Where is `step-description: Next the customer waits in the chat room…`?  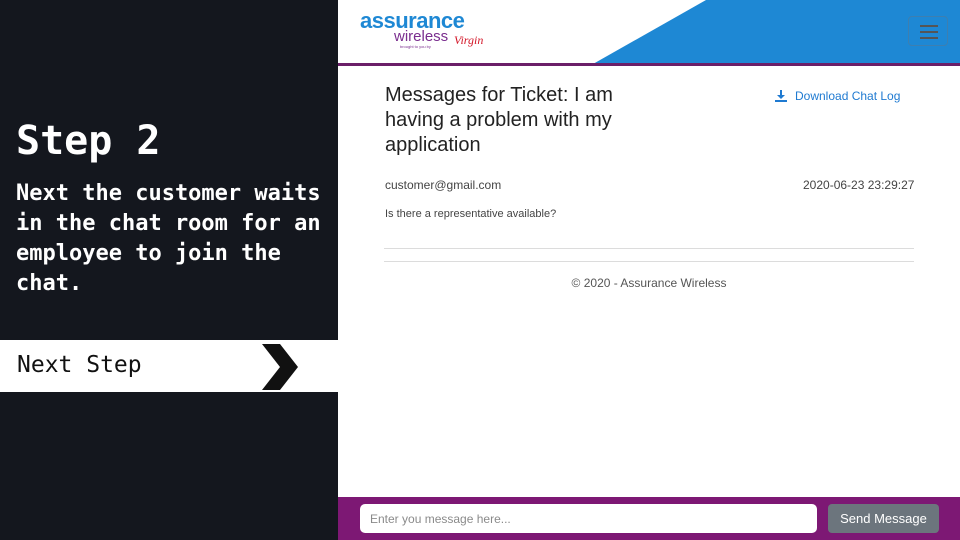 step-description: Next the customer waits in the chat room… is located at coordinates (168, 238).